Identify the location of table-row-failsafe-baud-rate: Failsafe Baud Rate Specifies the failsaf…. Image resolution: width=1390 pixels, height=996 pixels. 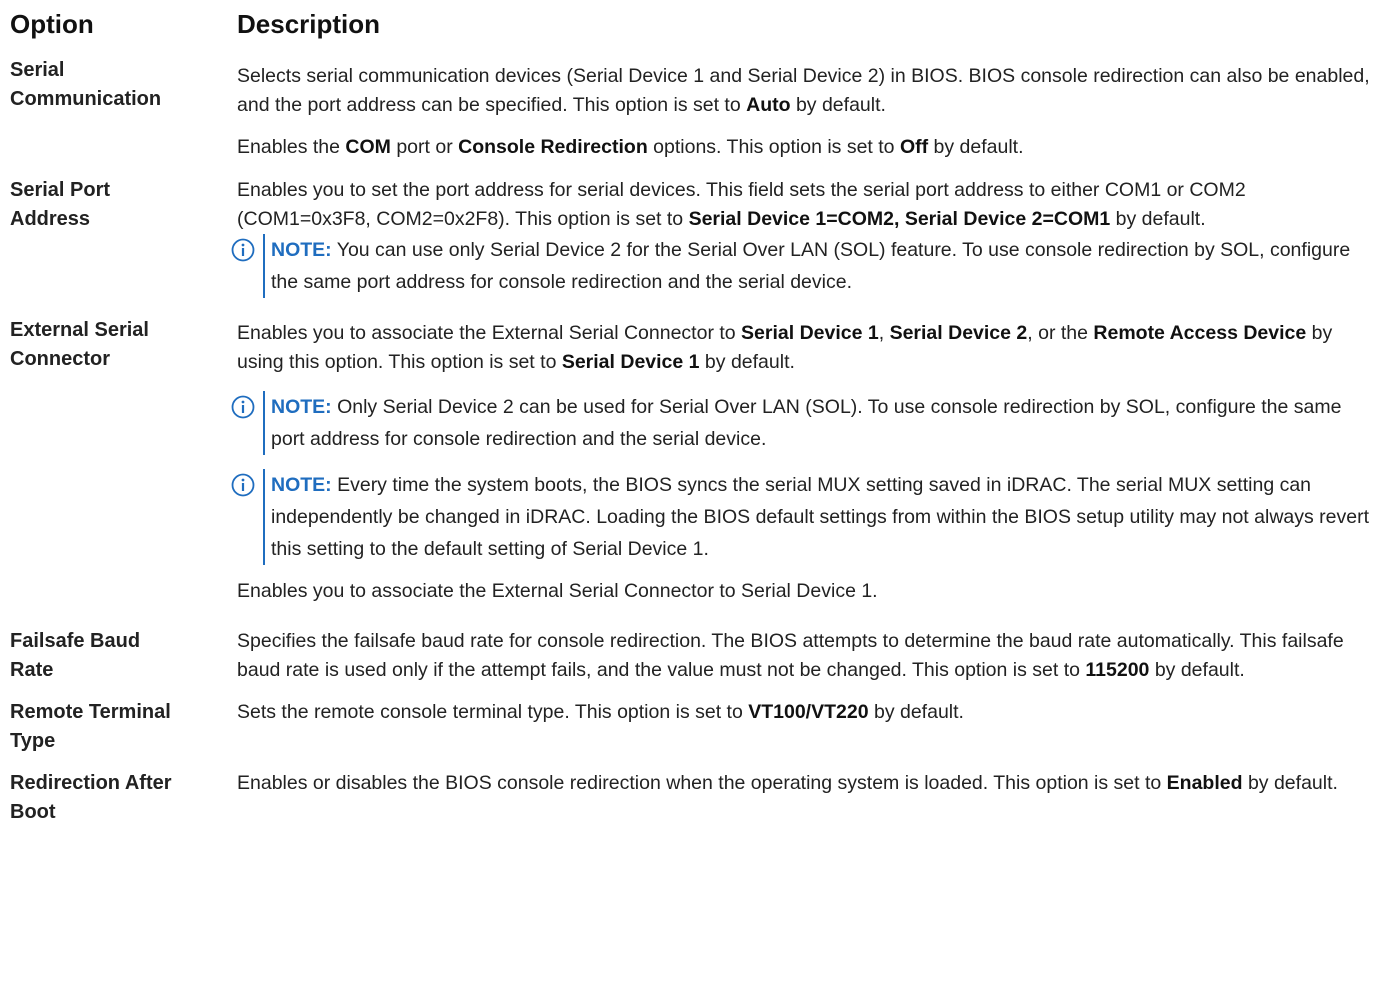
(695, 656).